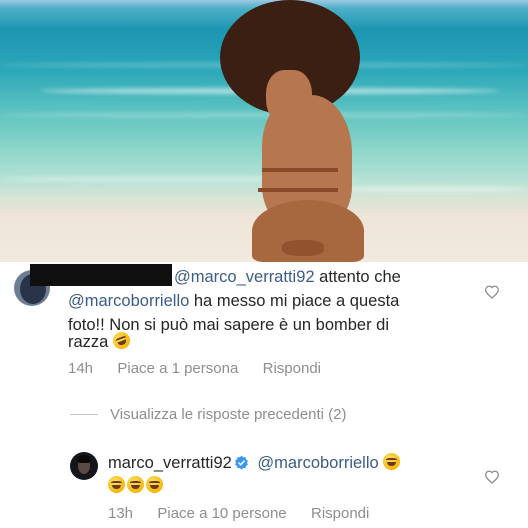 The image size is (528, 528). What do you see at coordinates (241, 462) in the screenshot?
I see `verified-badge-icon` at bounding box center [241, 462].